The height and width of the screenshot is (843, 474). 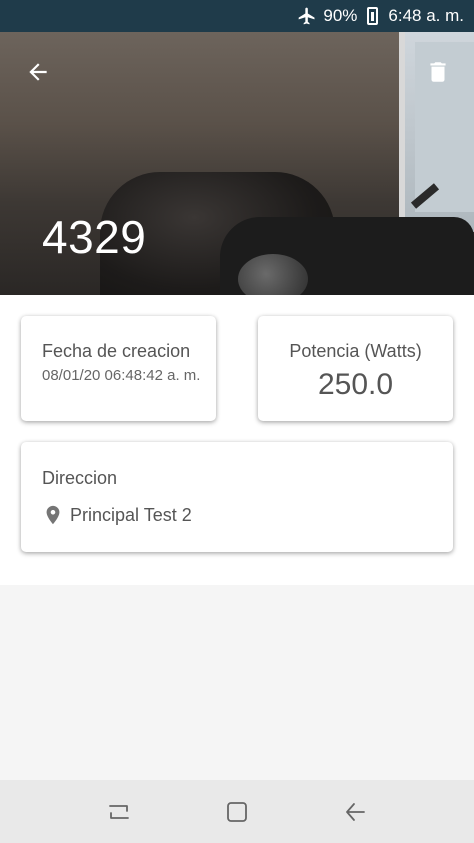 I want to click on recent-apps-button, so click(x=119, y=812).